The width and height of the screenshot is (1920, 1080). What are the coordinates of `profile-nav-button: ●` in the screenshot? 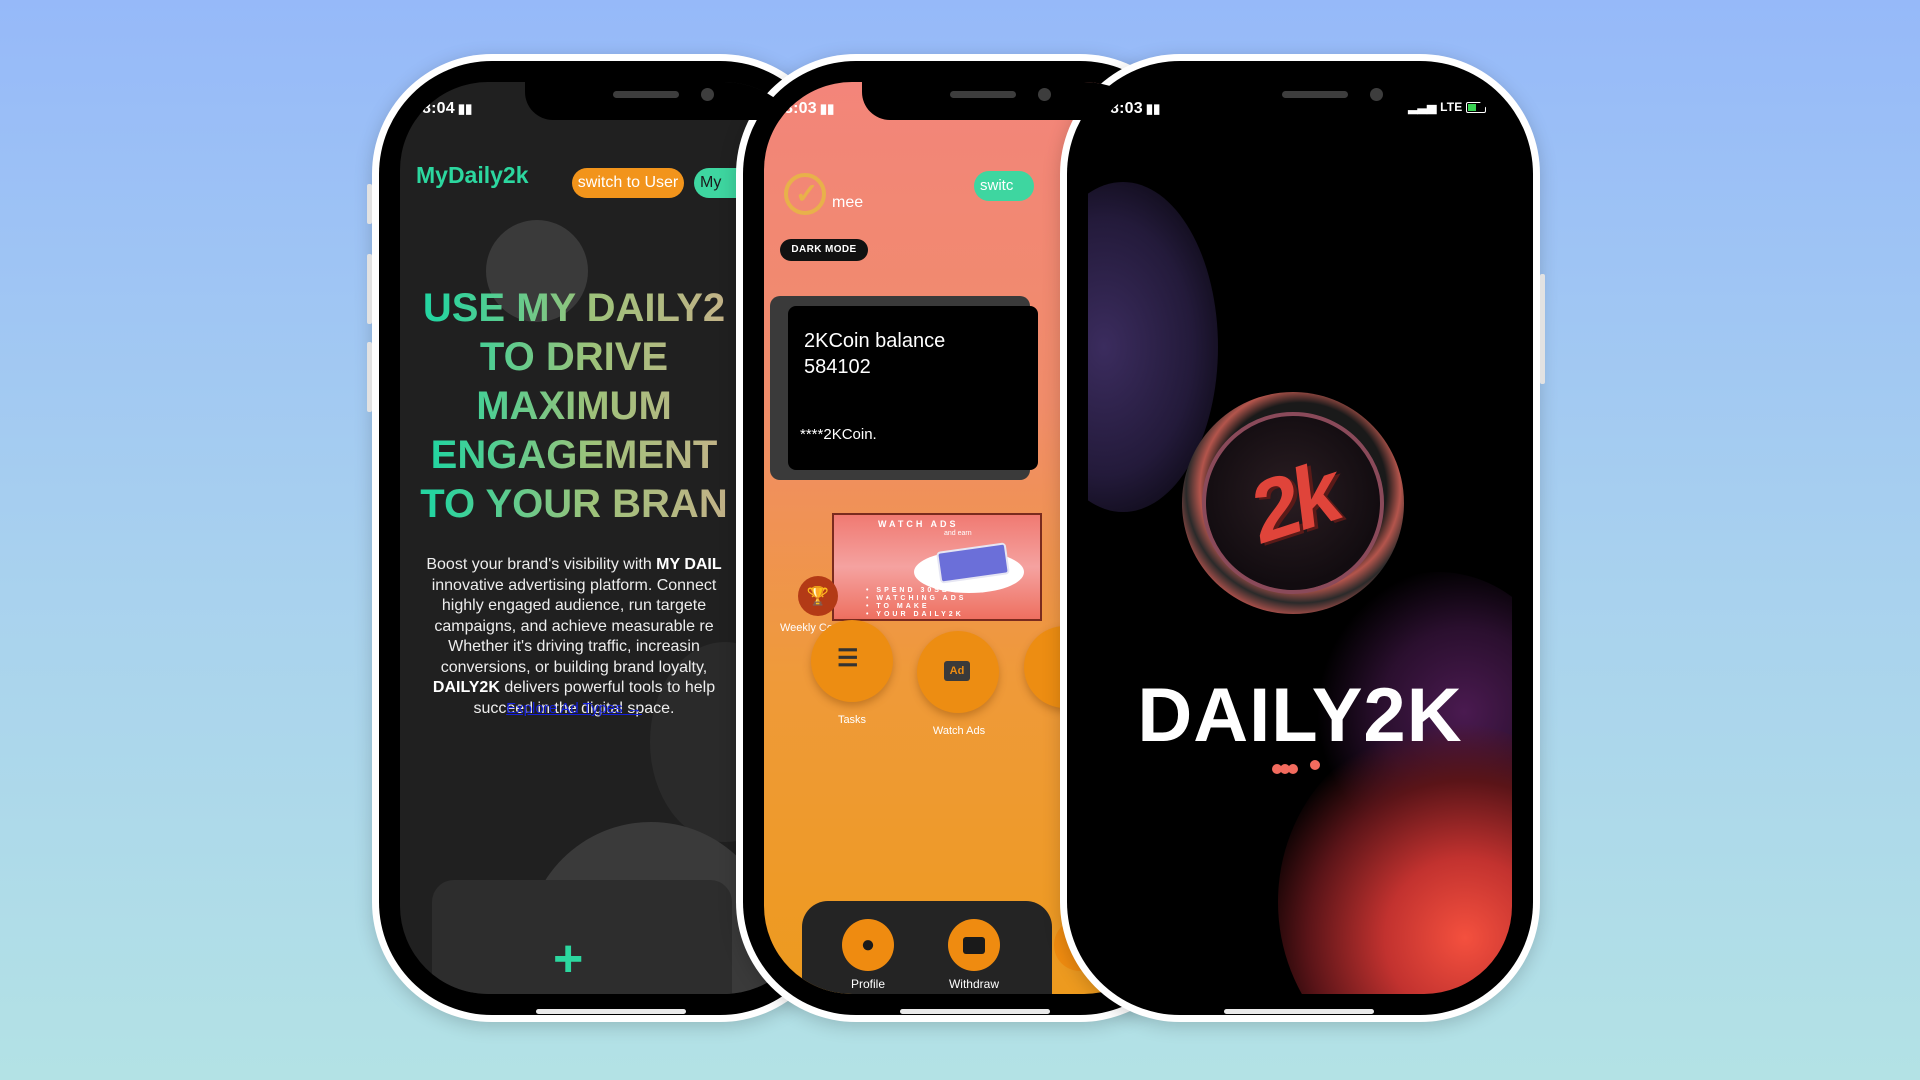 It's located at (868, 945).